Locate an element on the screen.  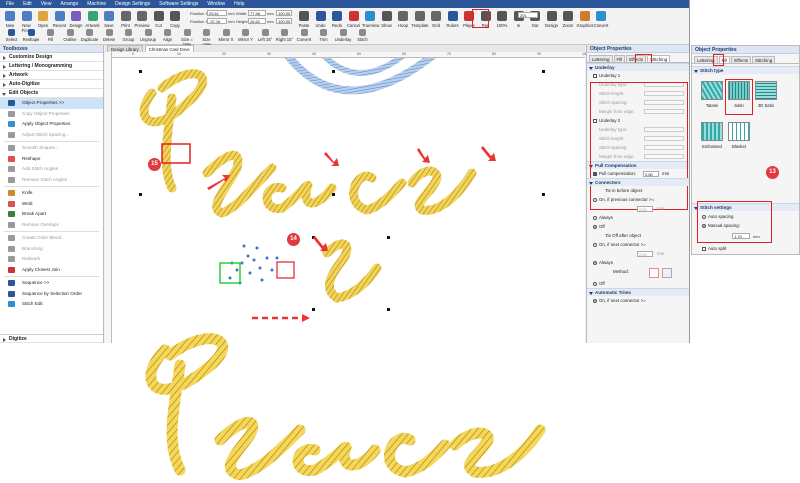
zoom-field: 201 is located at coordinates (528, 15).